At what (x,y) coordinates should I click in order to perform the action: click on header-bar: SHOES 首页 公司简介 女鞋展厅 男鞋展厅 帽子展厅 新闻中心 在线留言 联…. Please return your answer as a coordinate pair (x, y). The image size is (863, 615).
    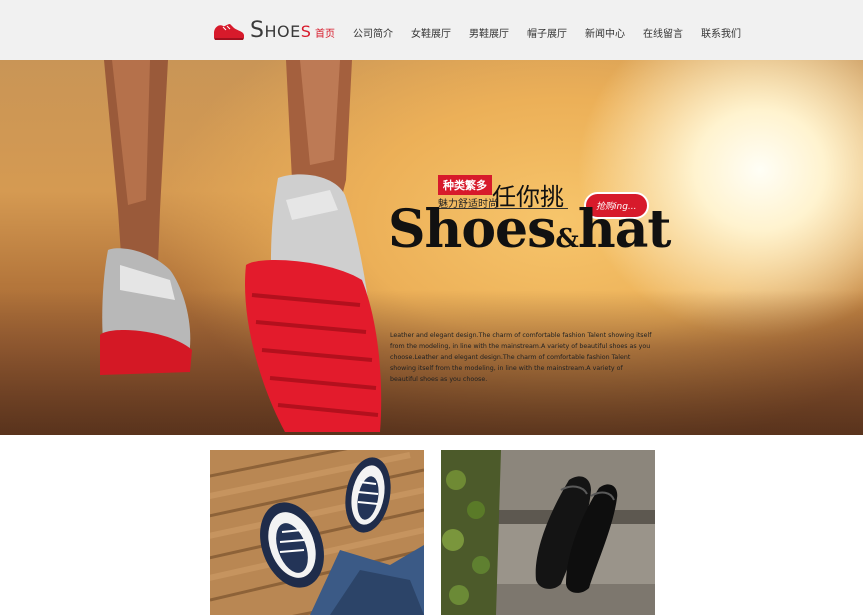
    Looking at the image, I should click on (431, 30).